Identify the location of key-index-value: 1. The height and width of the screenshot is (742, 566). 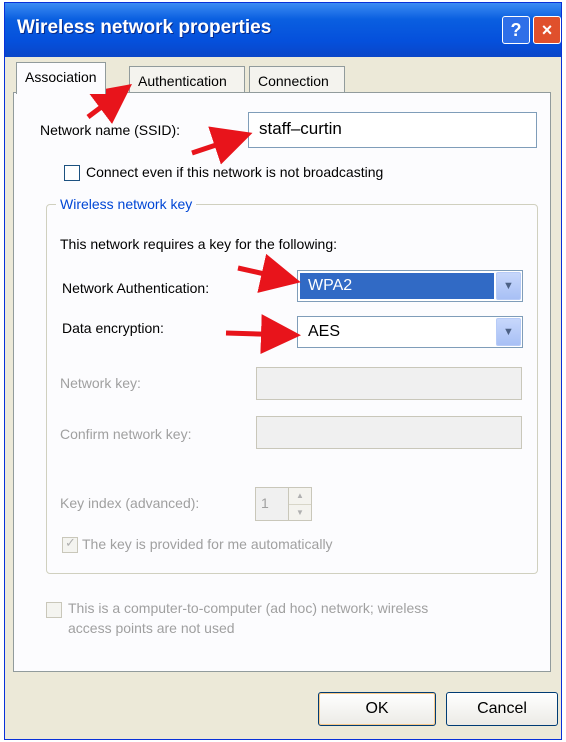
(265, 503).